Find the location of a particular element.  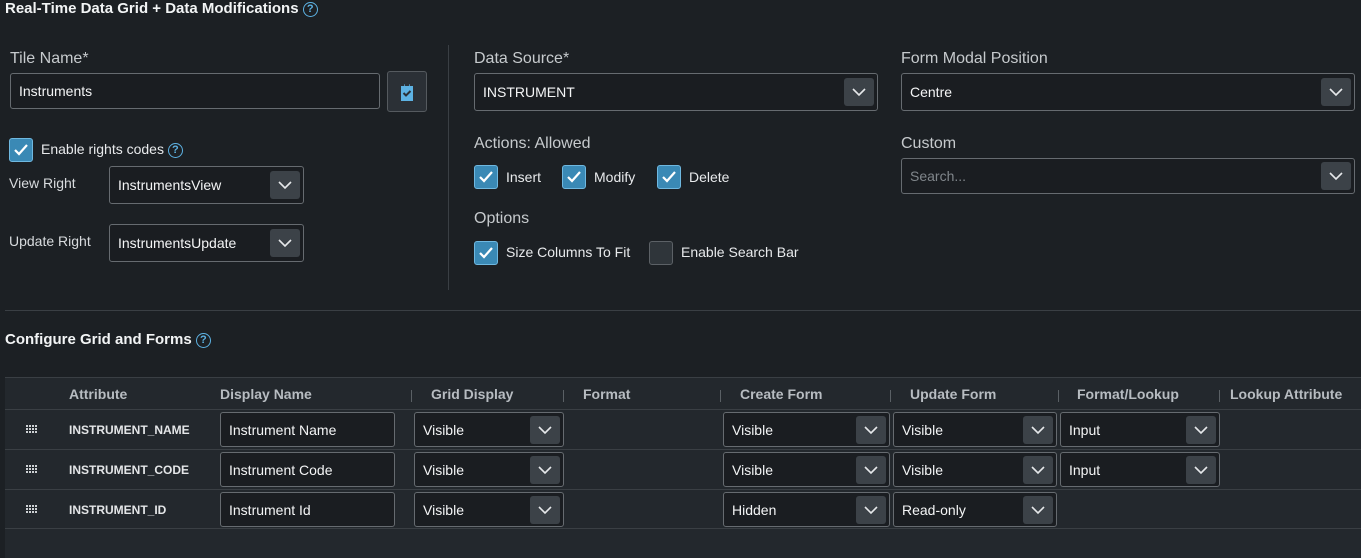

column-header: Grid Display is located at coordinates (472, 394).